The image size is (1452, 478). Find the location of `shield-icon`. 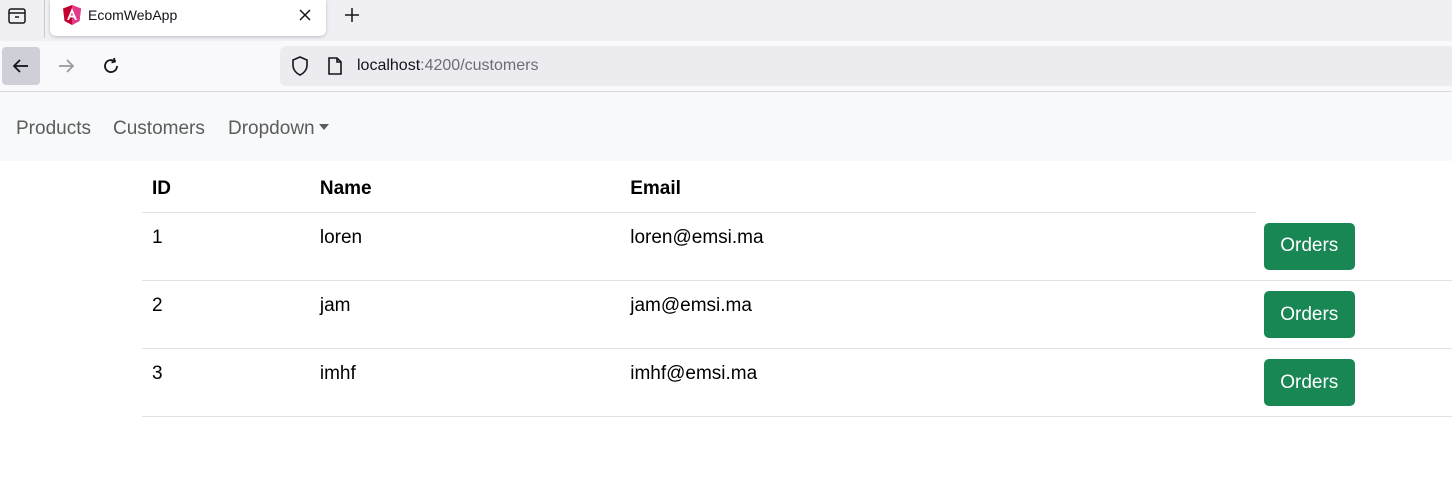

shield-icon is located at coordinates (300, 66).